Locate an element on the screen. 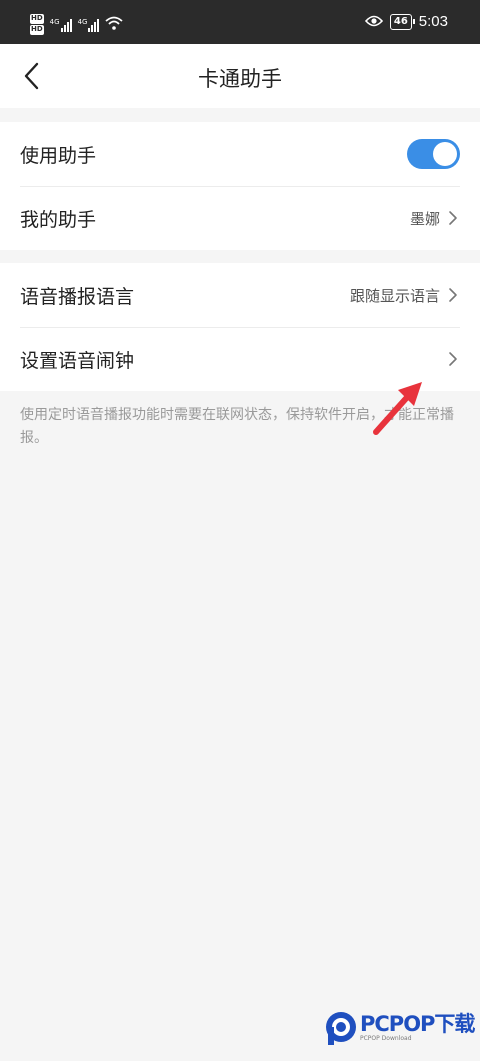 The image size is (480, 1061). battery-icon: 46 is located at coordinates (402, 21).